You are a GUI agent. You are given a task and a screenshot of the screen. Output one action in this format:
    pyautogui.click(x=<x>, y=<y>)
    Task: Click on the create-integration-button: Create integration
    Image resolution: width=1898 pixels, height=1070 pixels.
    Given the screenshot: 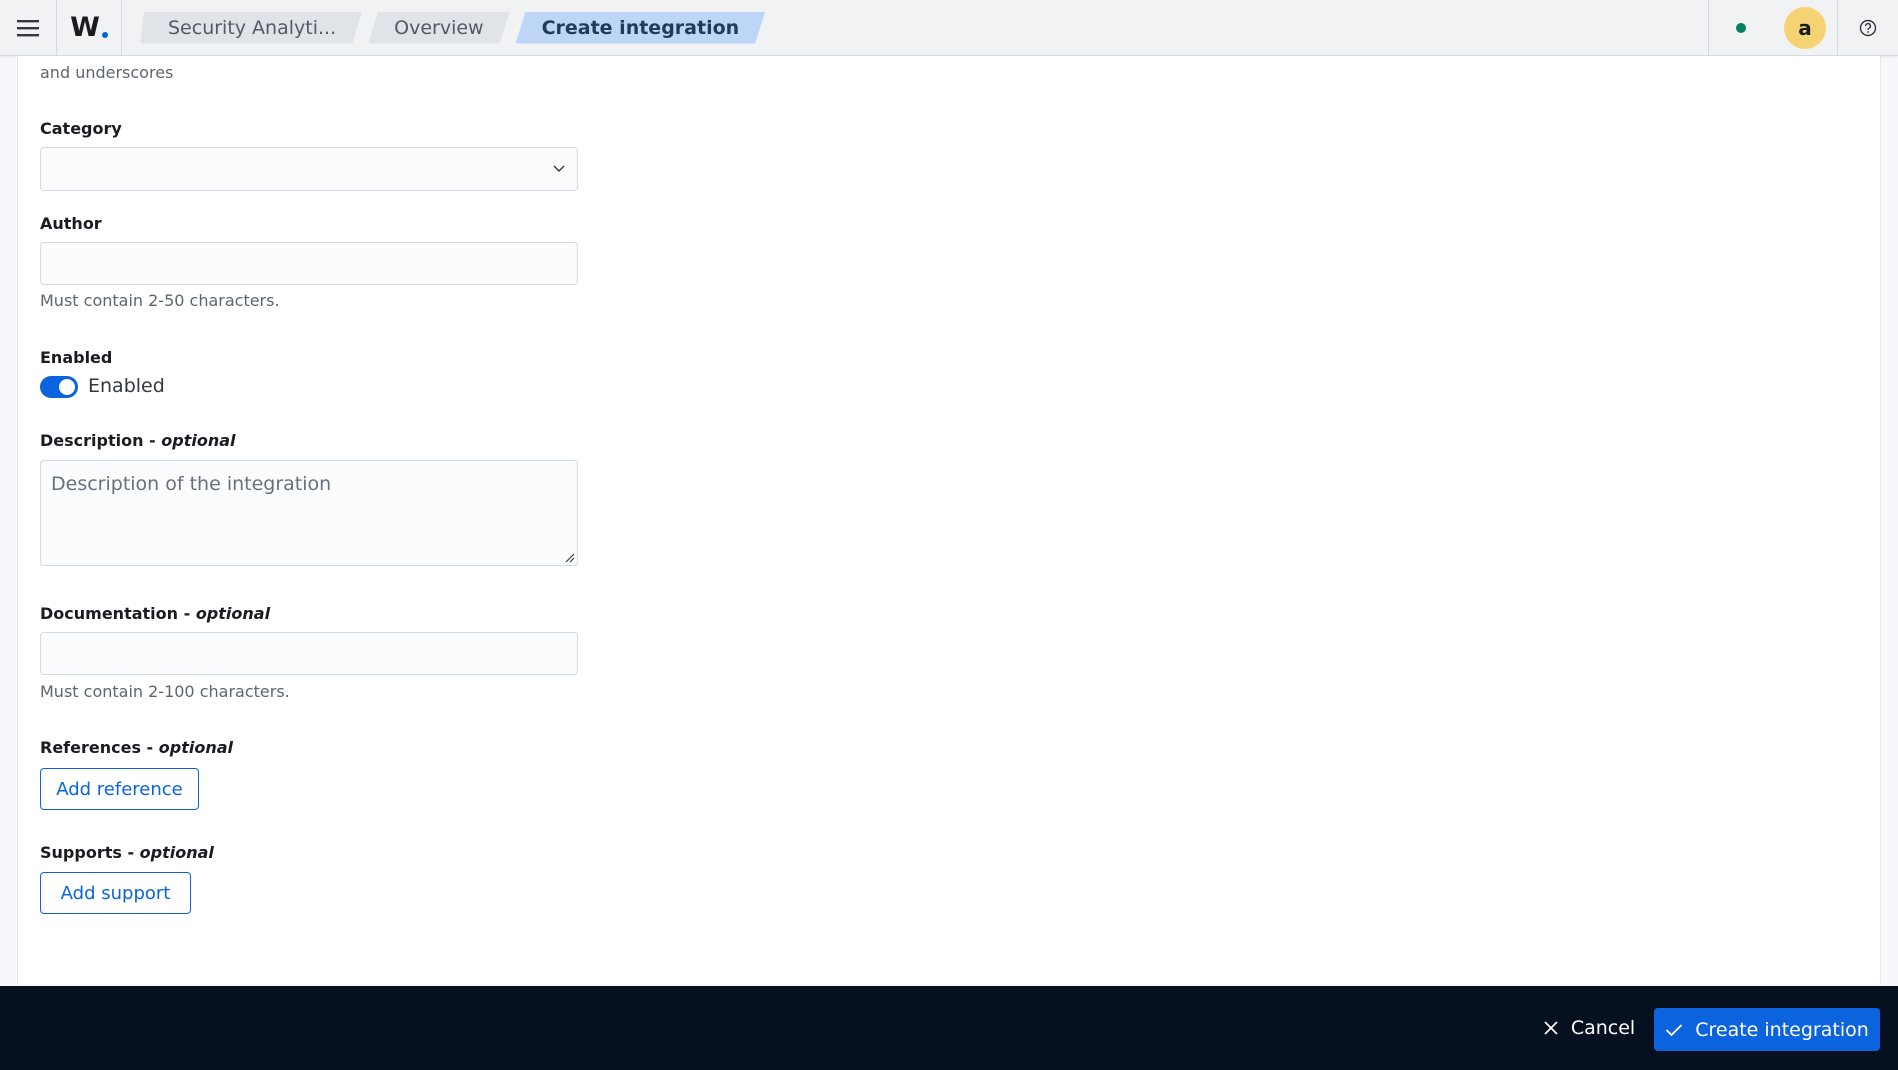 What is the action you would take?
    pyautogui.click(x=1767, y=1029)
    